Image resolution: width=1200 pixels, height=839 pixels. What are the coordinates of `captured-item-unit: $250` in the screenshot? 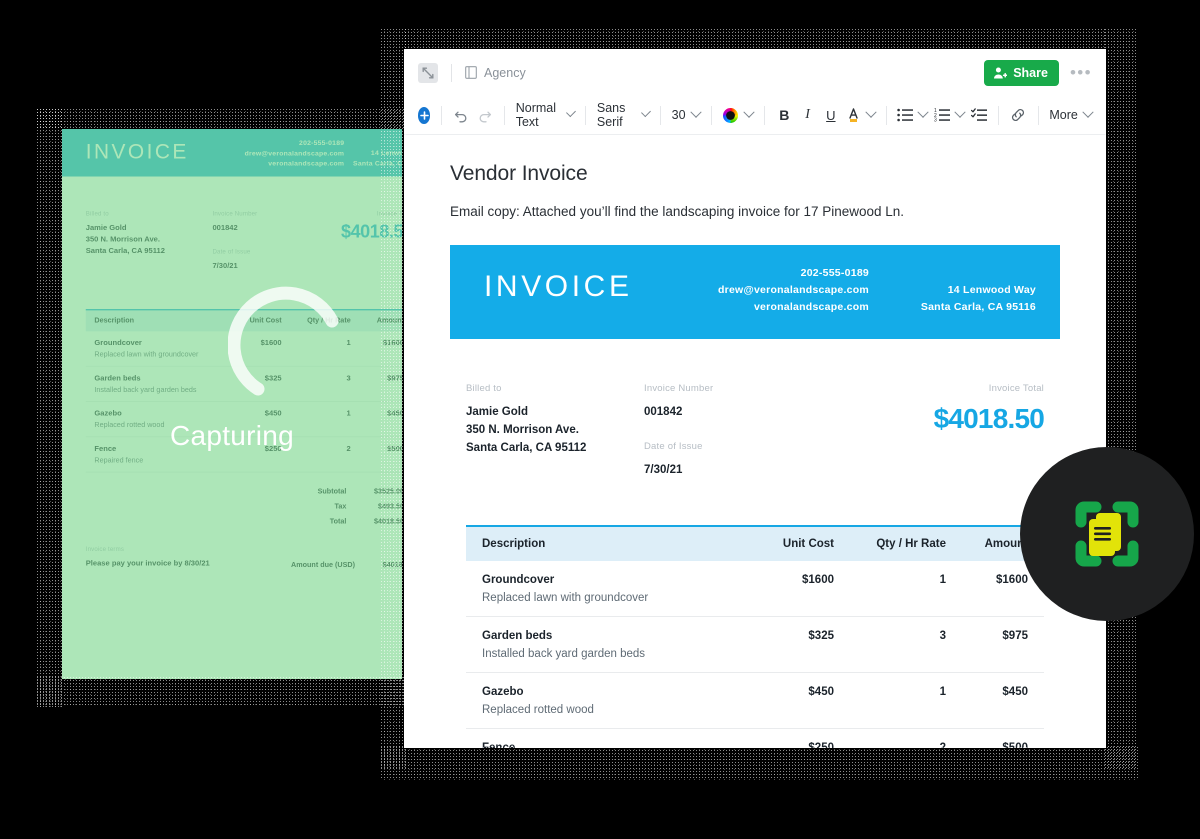 It's located at (273, 448).